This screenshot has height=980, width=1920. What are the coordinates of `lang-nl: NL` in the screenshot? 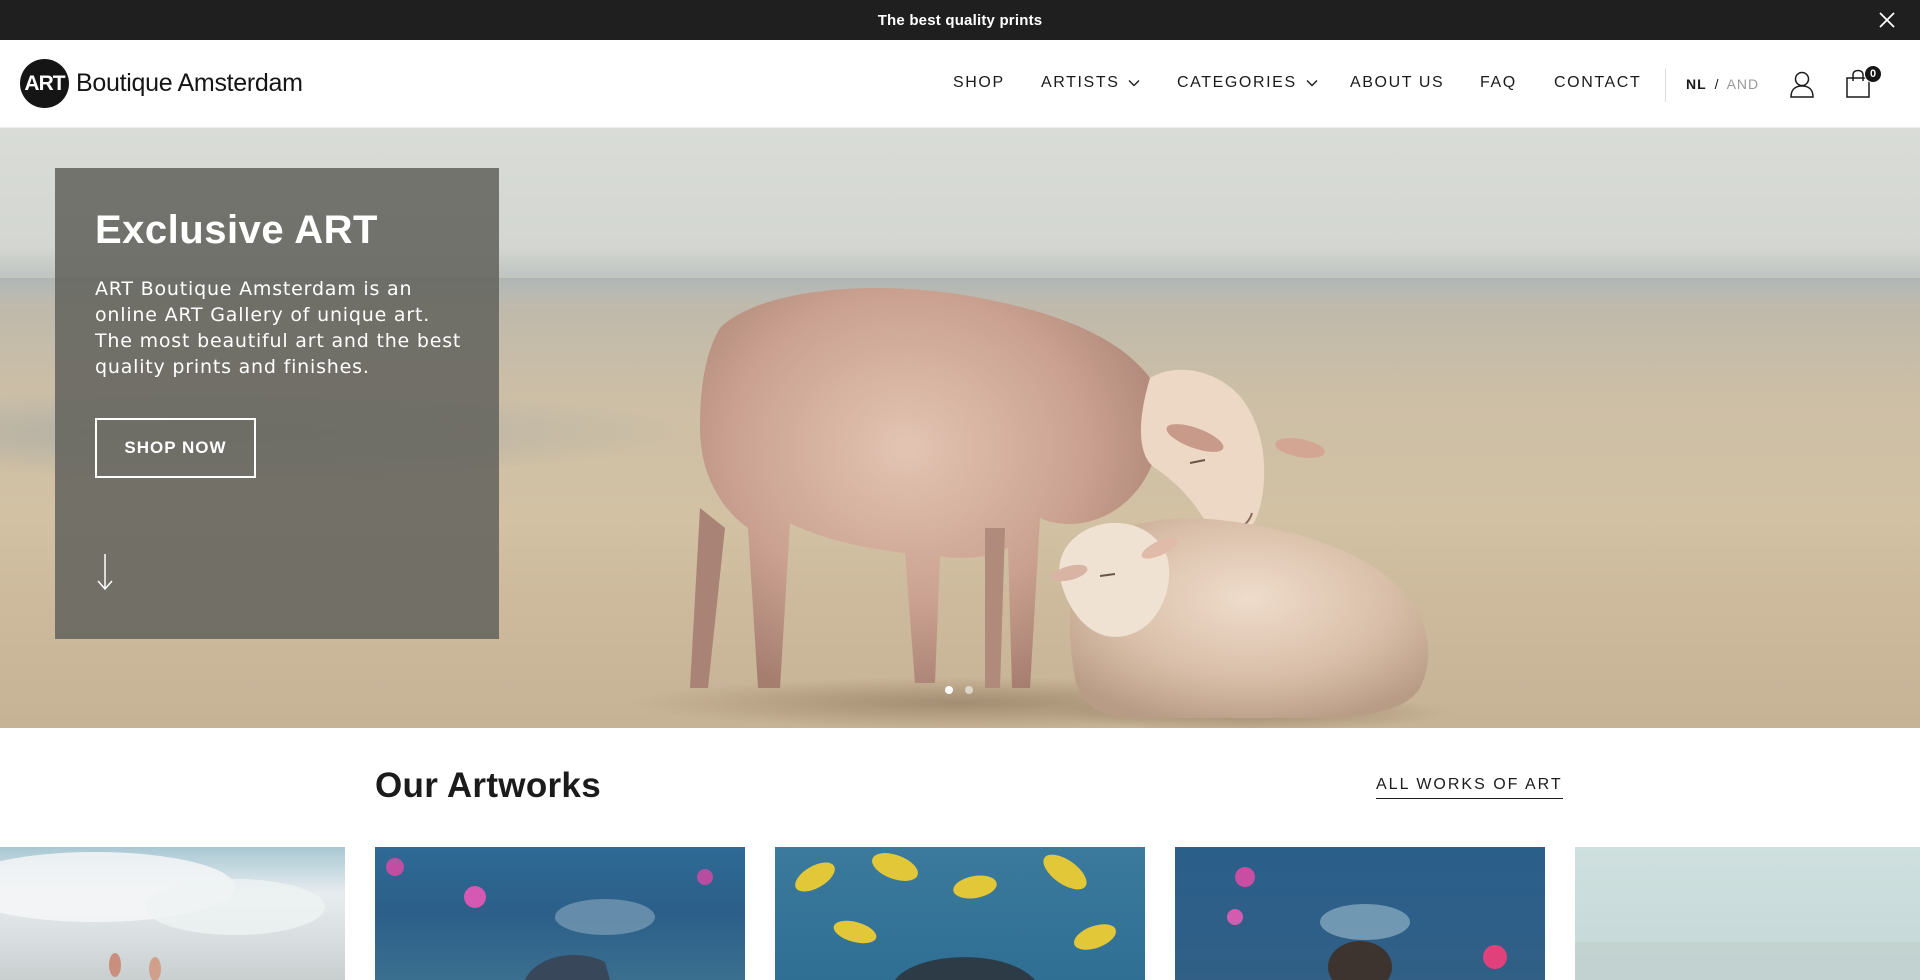 It's located at (1696, 84).